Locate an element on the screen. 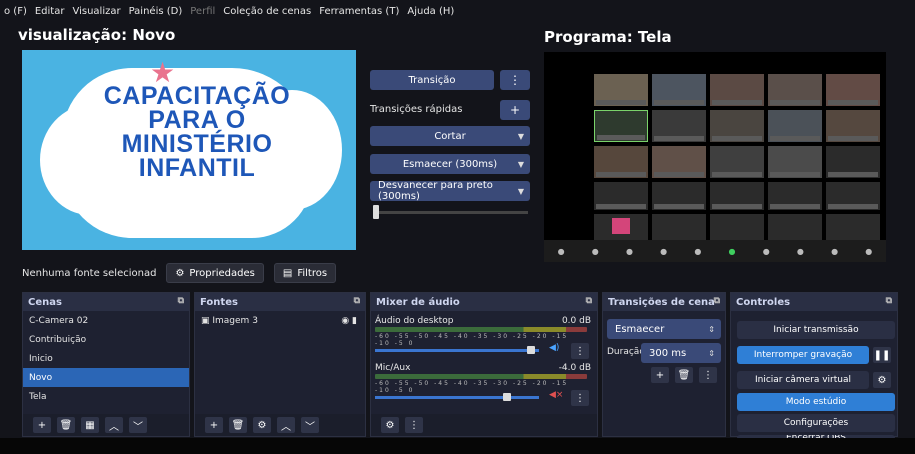  transition-select: Esmaecer ⇕ is located at coordinates (664, 329).